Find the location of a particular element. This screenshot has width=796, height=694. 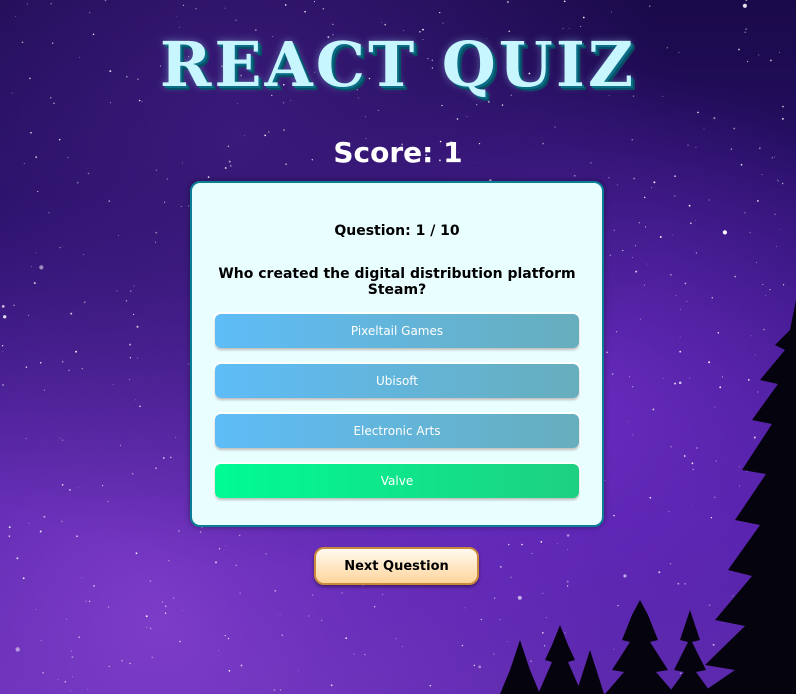

score-display: Score: 1 is located at coordinates (398, 152).